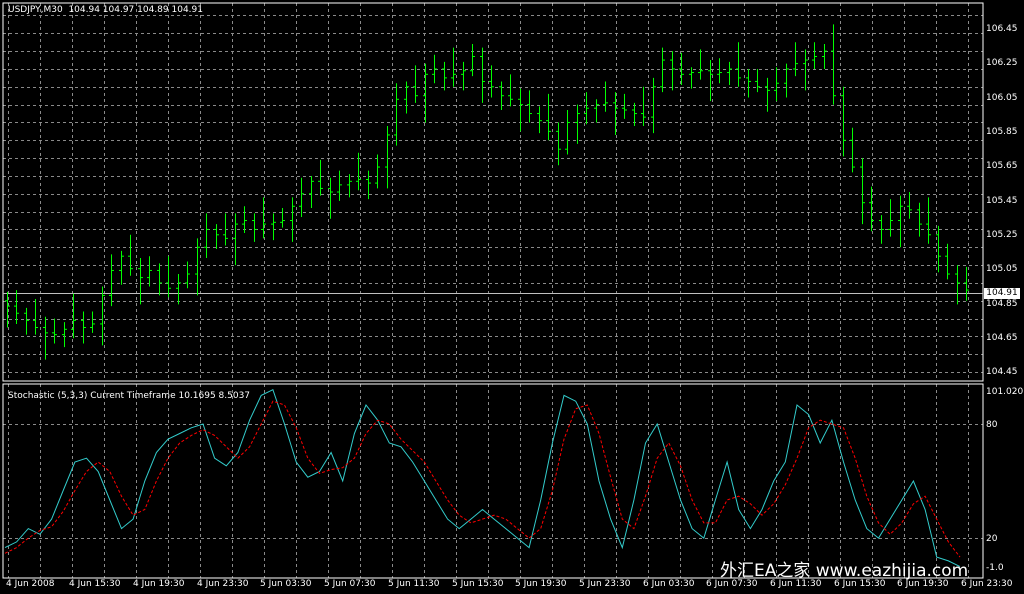 The image size is (1024, 594). What do you see at coordinates (223, 584) in the screenshot?
I see `x-tick: 4 Jun 23:30` at bounding box center [223, 584].